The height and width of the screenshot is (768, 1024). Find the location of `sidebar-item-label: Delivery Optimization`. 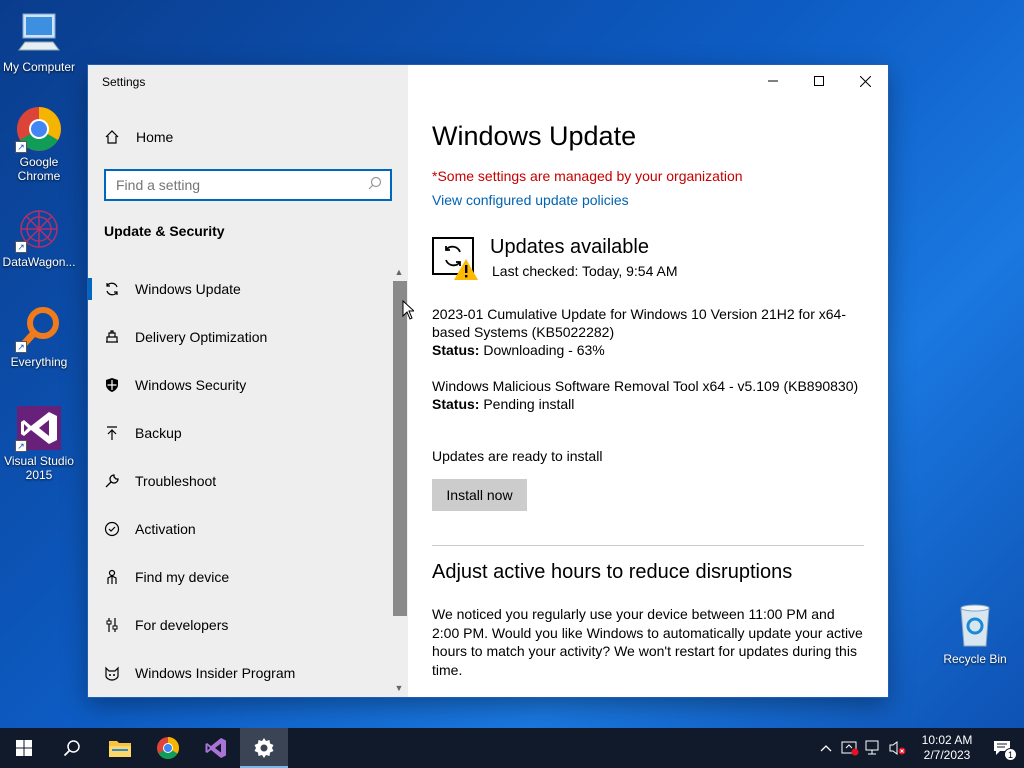

sidebar-item-label: Delivery Optimization is located at coordinates (201, 337).